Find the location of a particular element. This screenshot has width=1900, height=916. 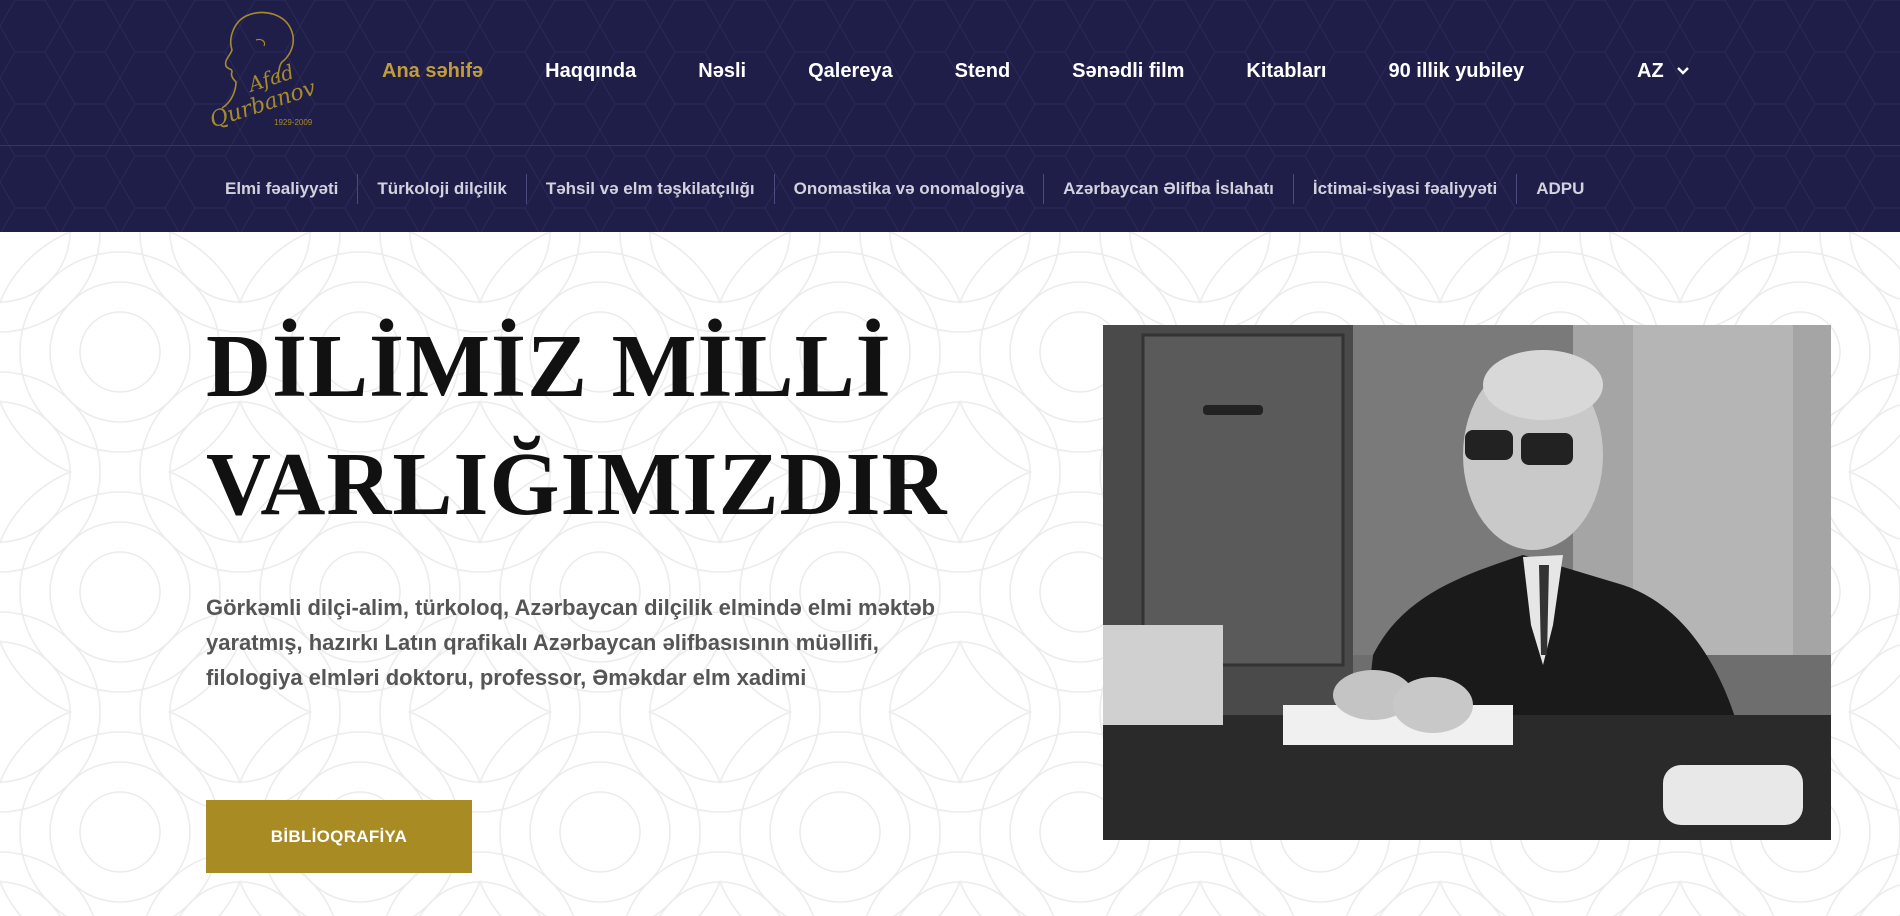

nav-item-home: Ana səhifə is located at coordinates (432, 71).